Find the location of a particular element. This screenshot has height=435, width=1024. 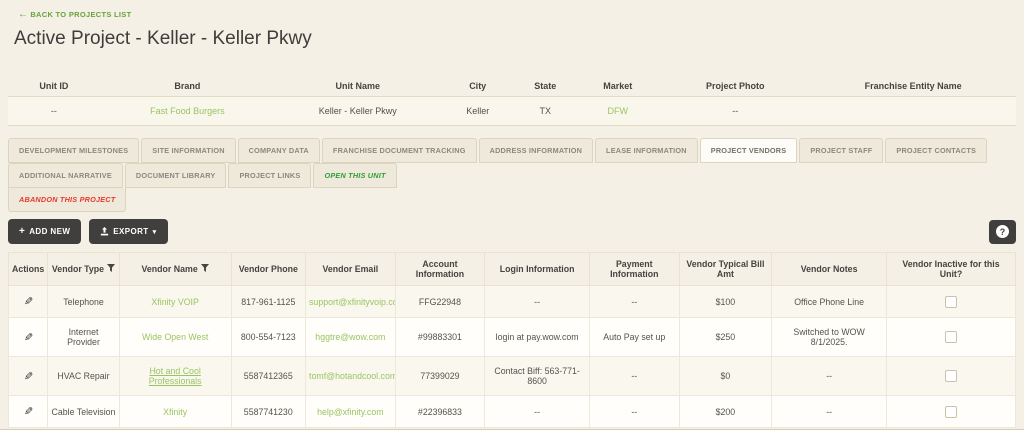

plus-icon: + is located at coordinates (22, 231).